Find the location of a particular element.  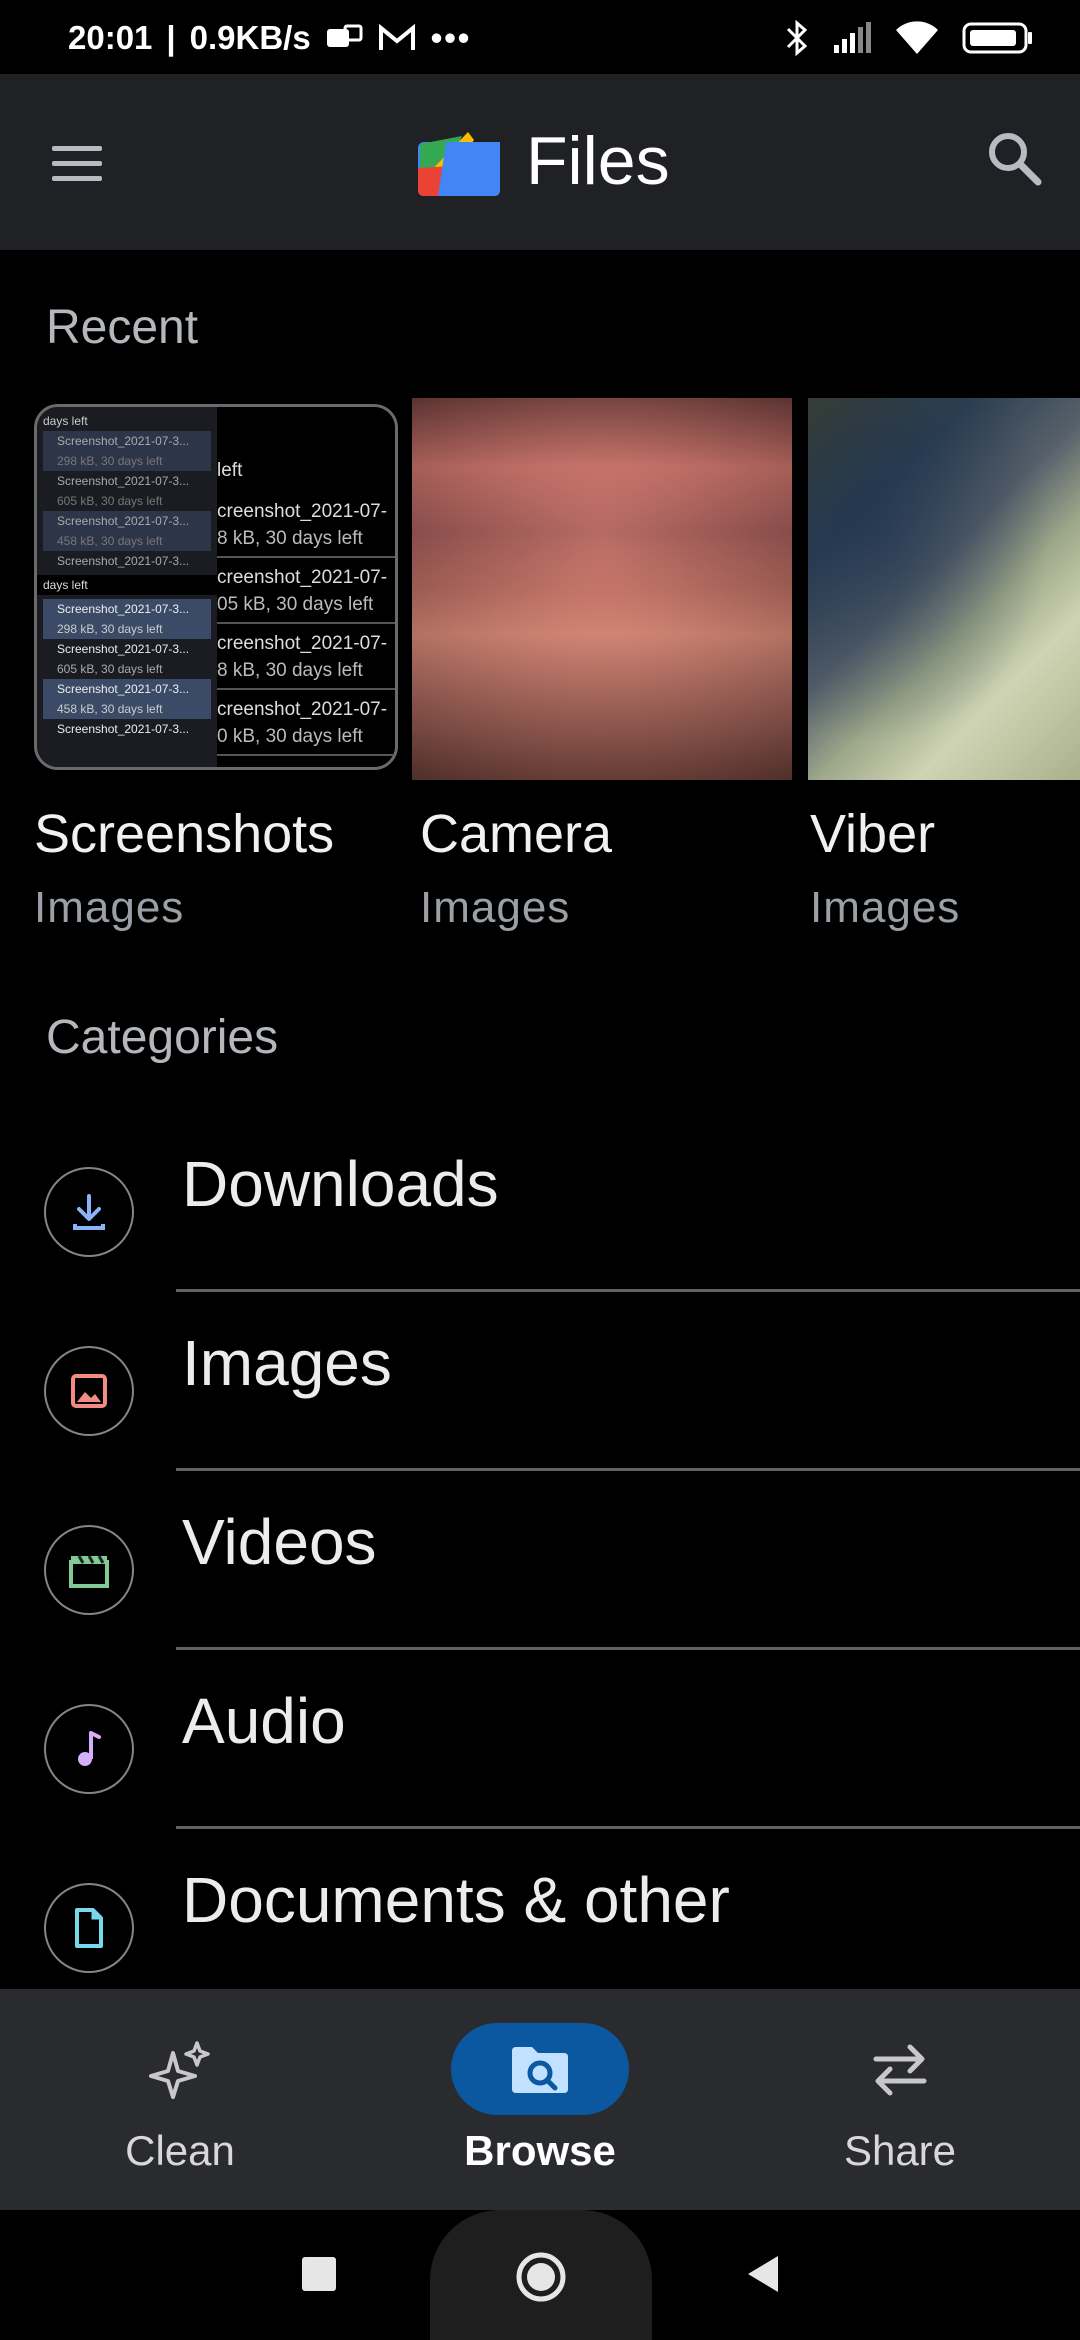

wifi-icon is located at coordinates (917, 37).